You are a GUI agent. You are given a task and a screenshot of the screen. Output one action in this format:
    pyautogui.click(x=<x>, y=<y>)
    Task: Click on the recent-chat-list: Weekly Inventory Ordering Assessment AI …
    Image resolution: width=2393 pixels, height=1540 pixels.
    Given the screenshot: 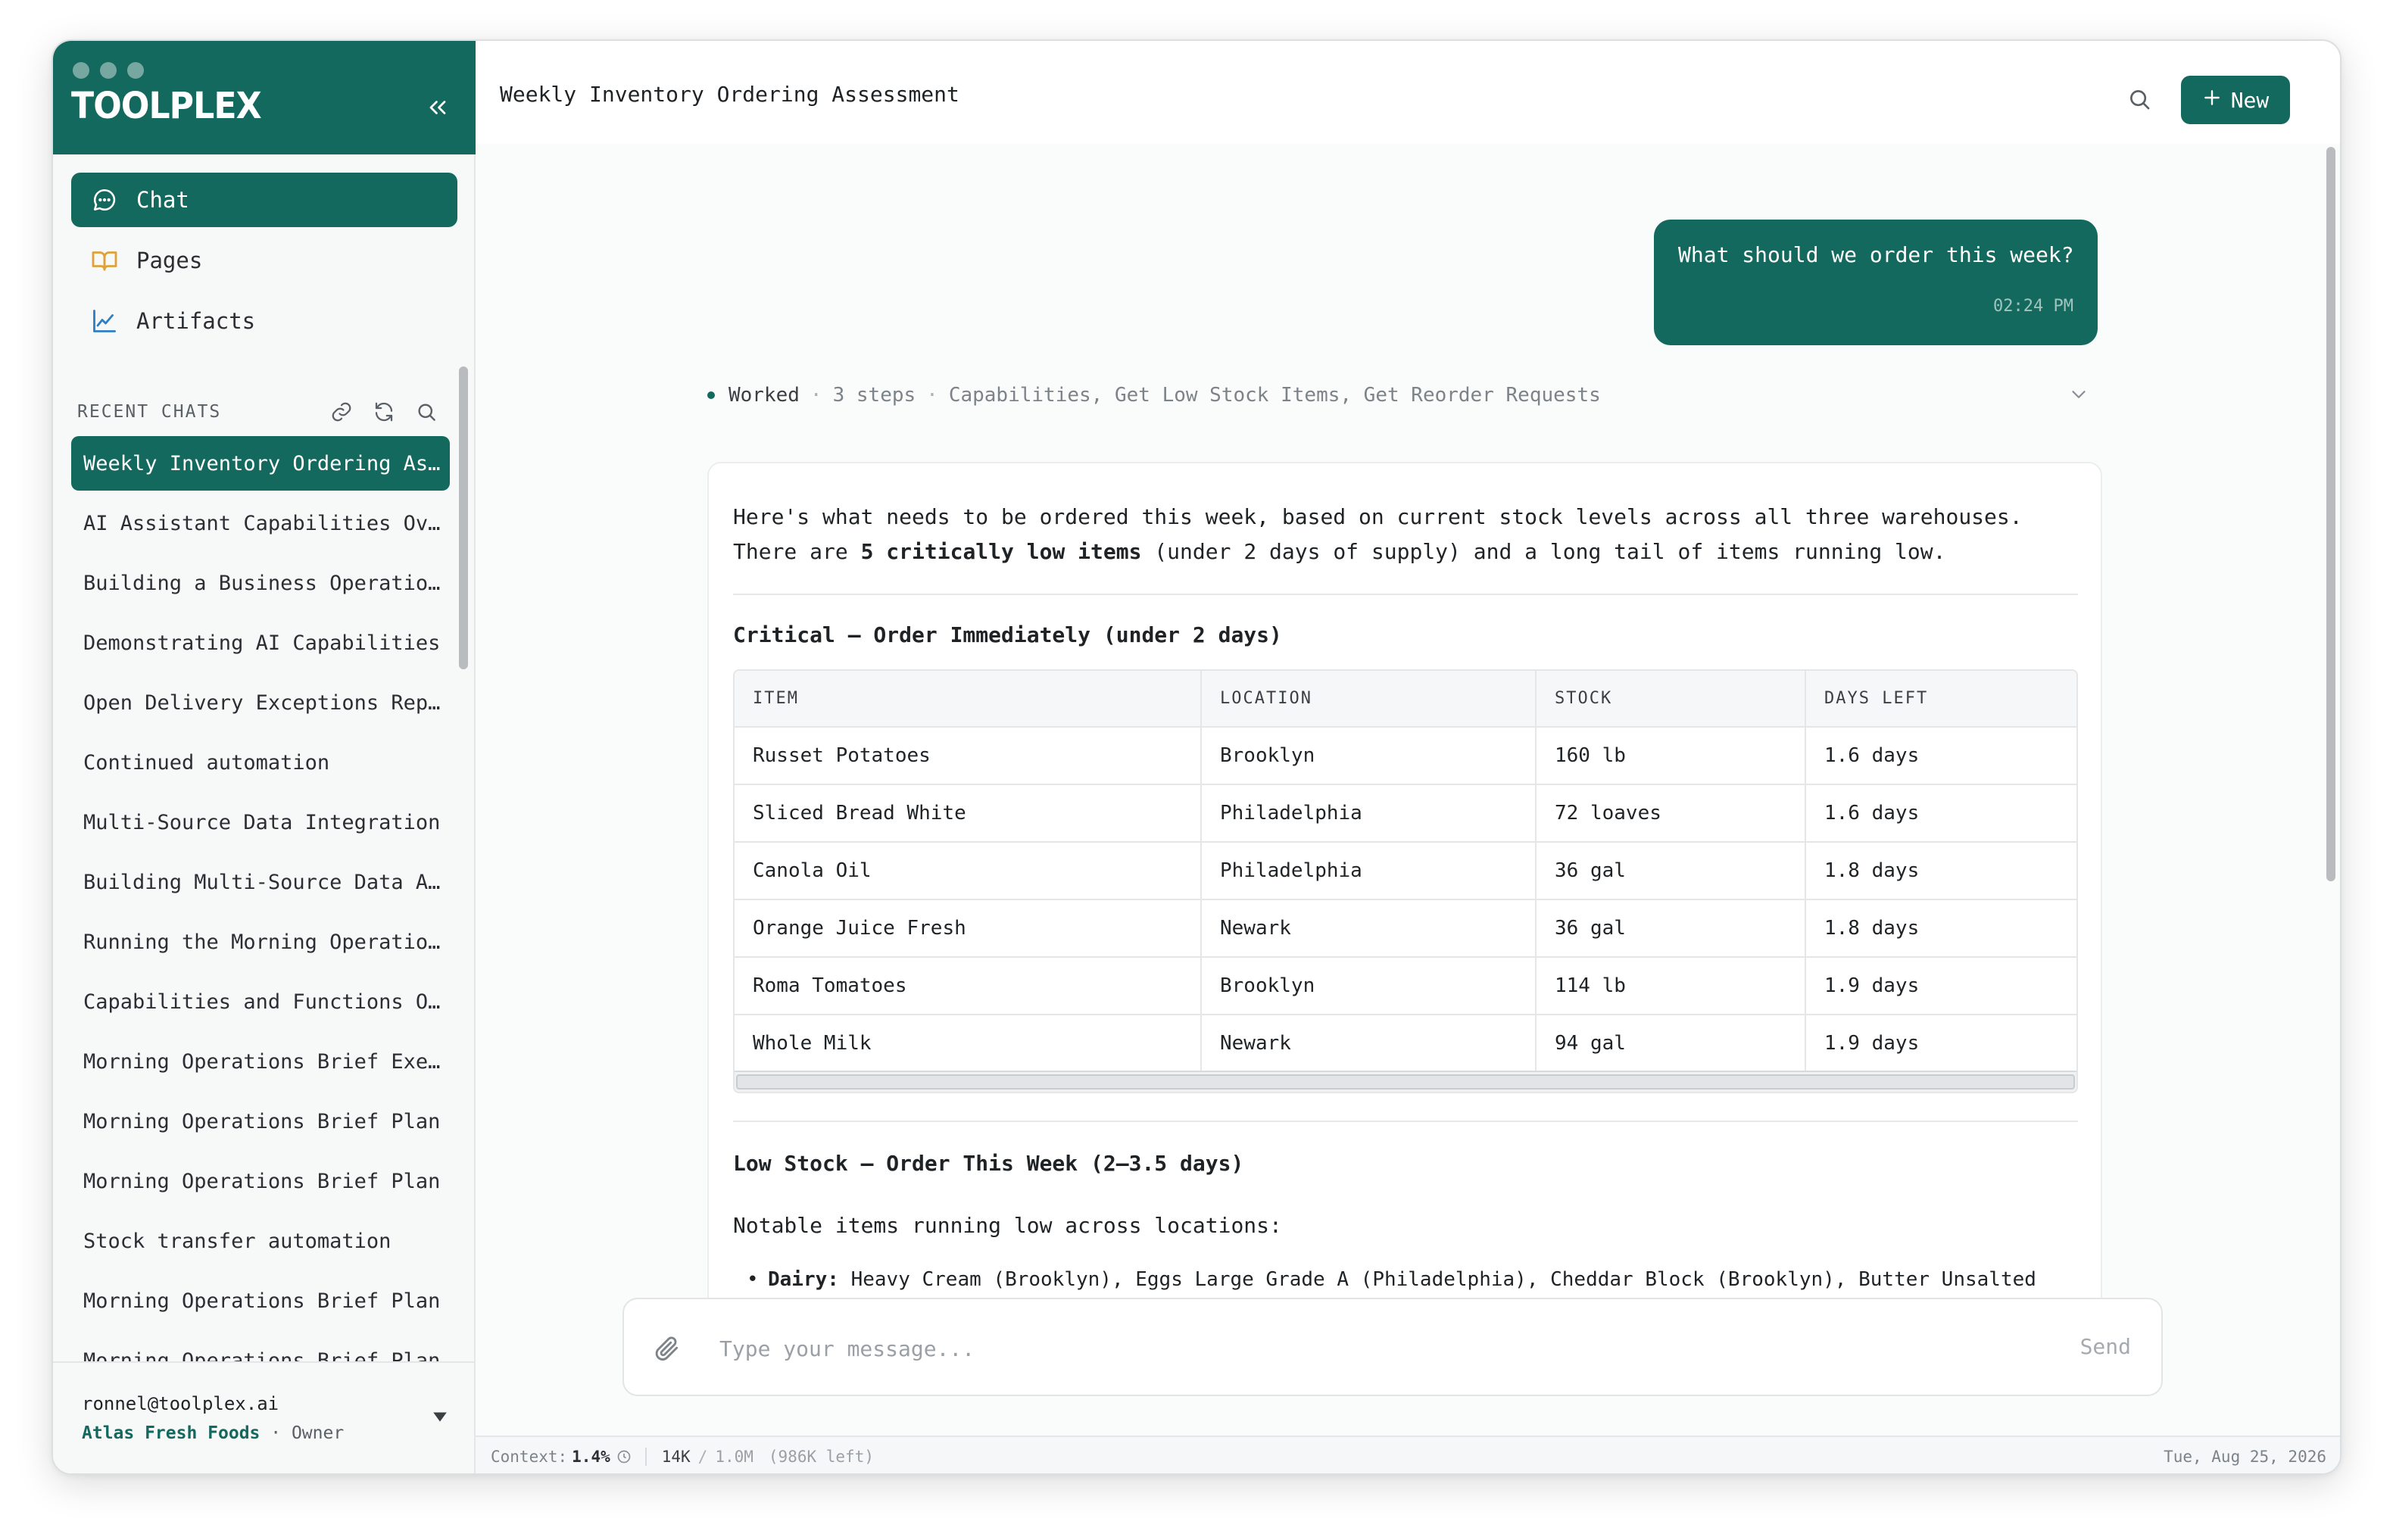 What is the action you would take?
    pyautogui.click(x=260, y=916)
    